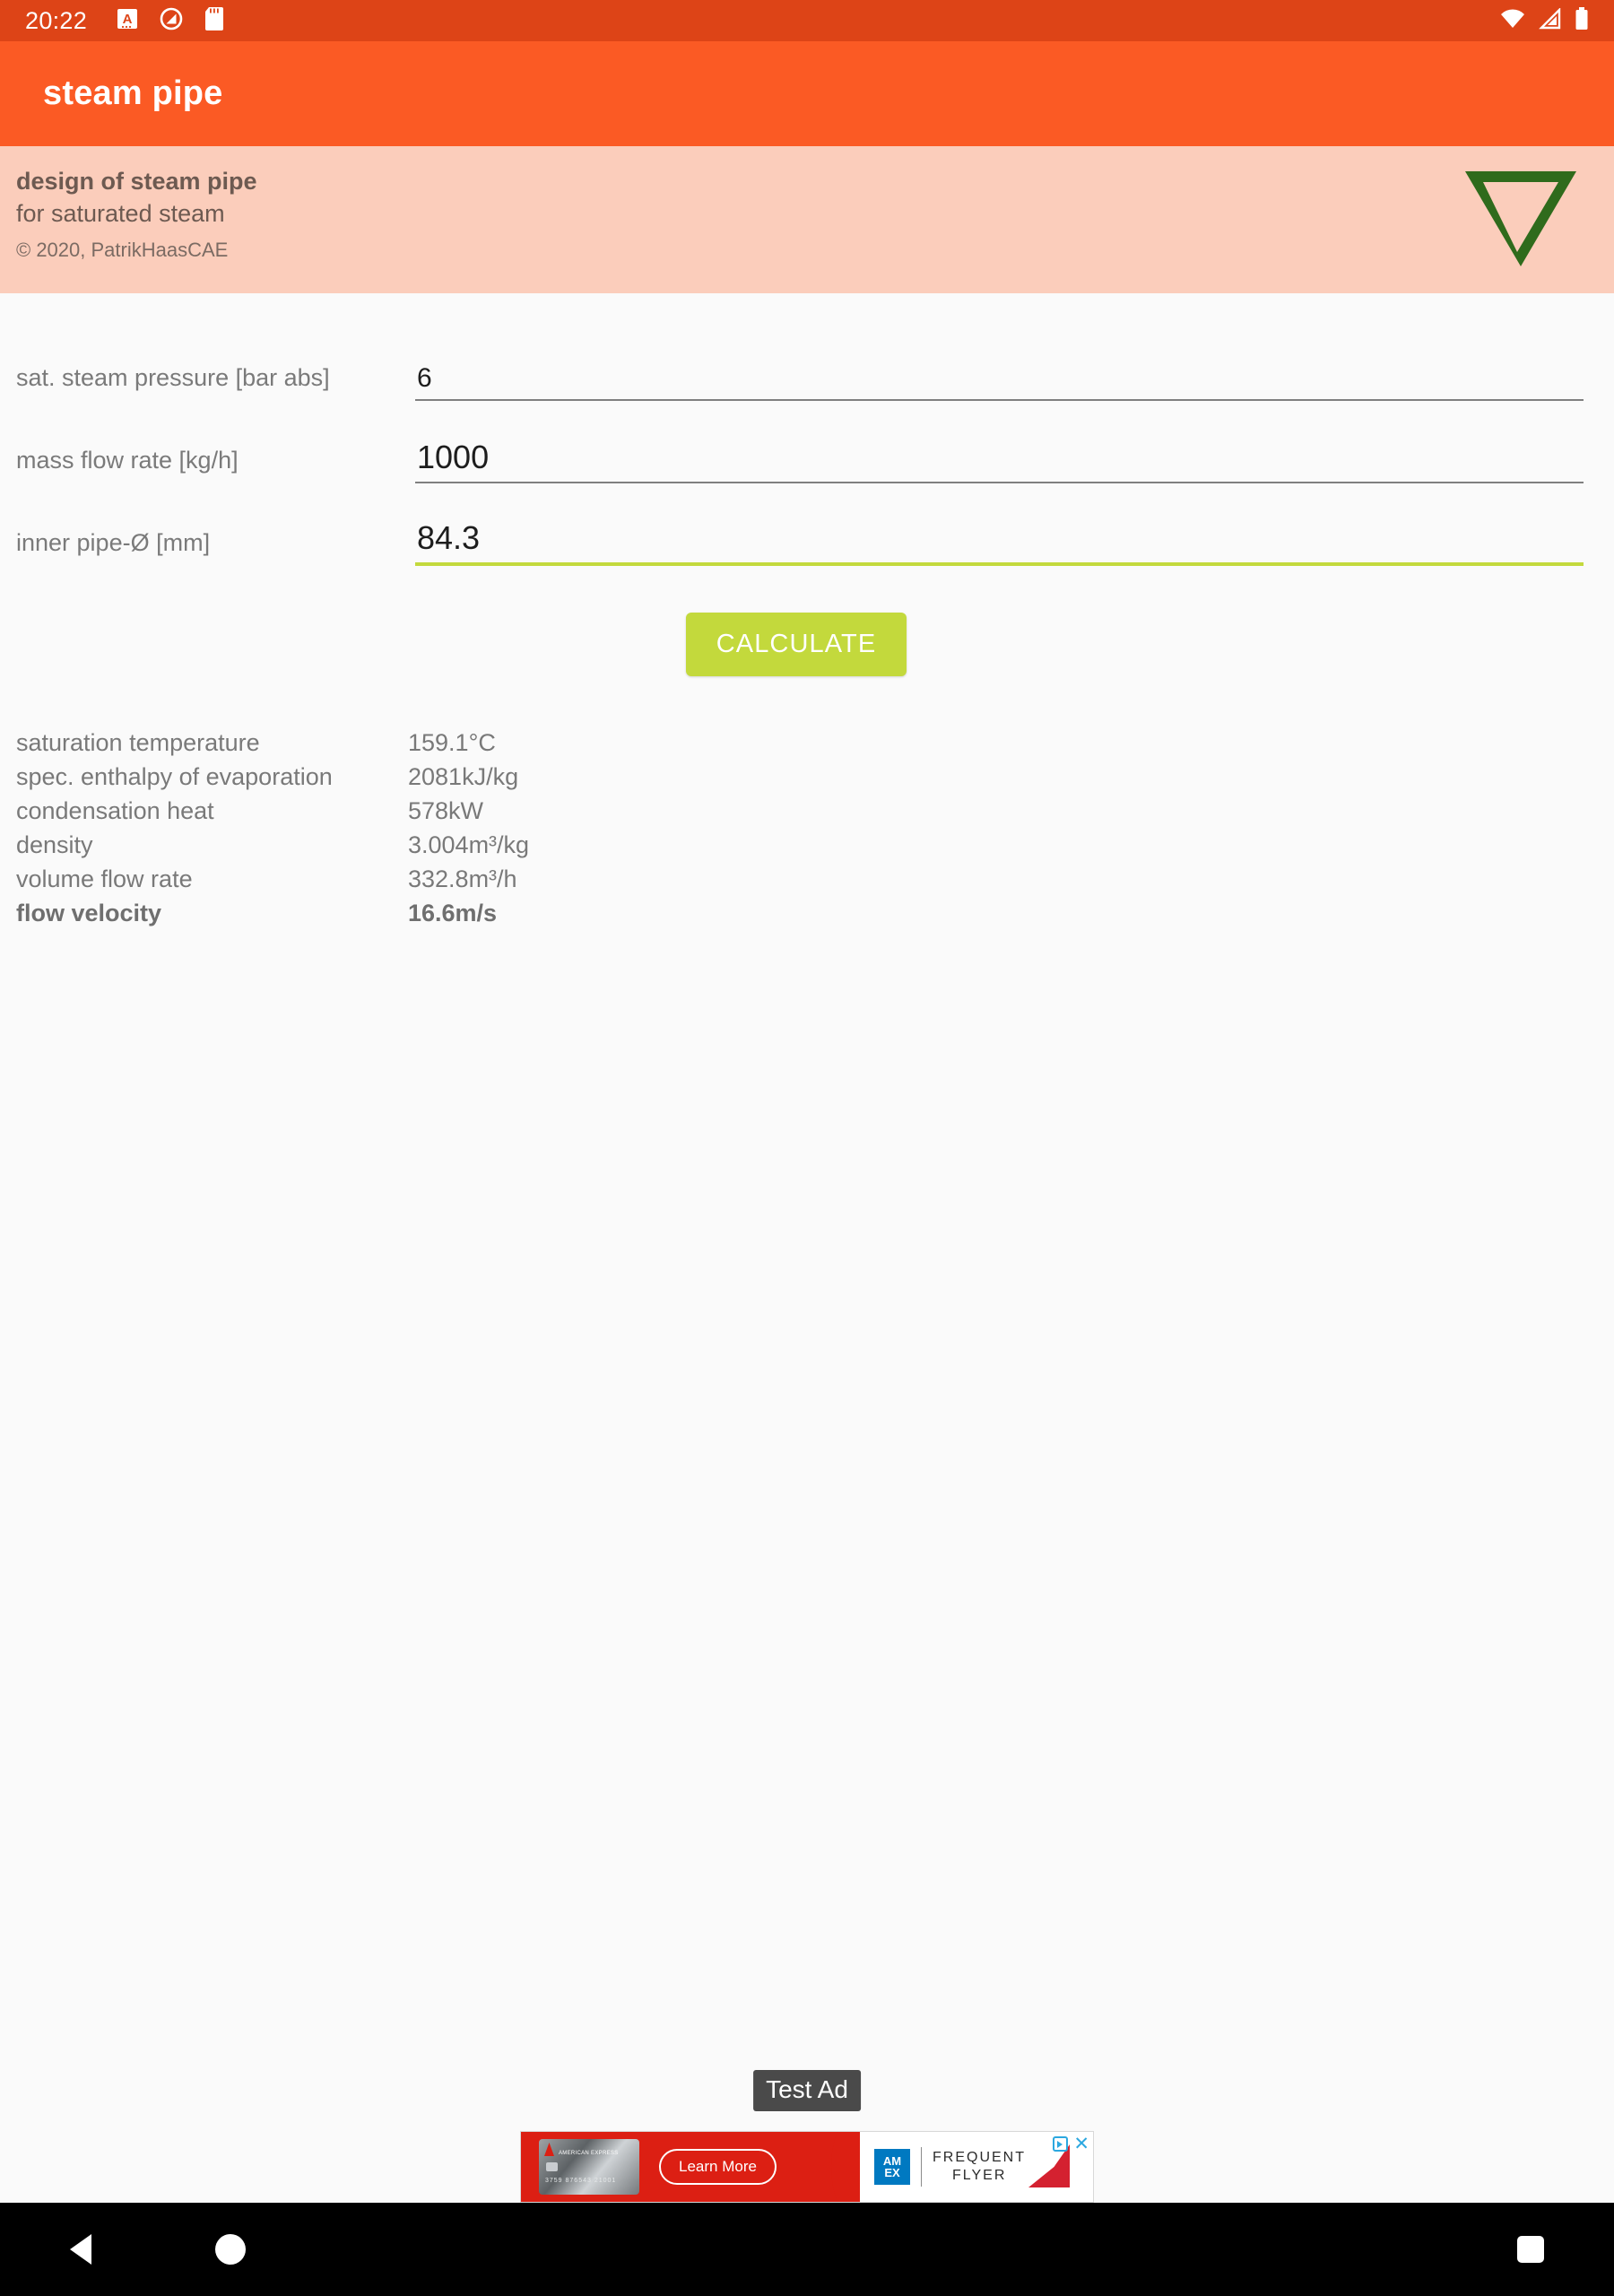  Describe the element at coordinates (133, 93) in the screenshot. I see `page-title: steam pipe` at that location.